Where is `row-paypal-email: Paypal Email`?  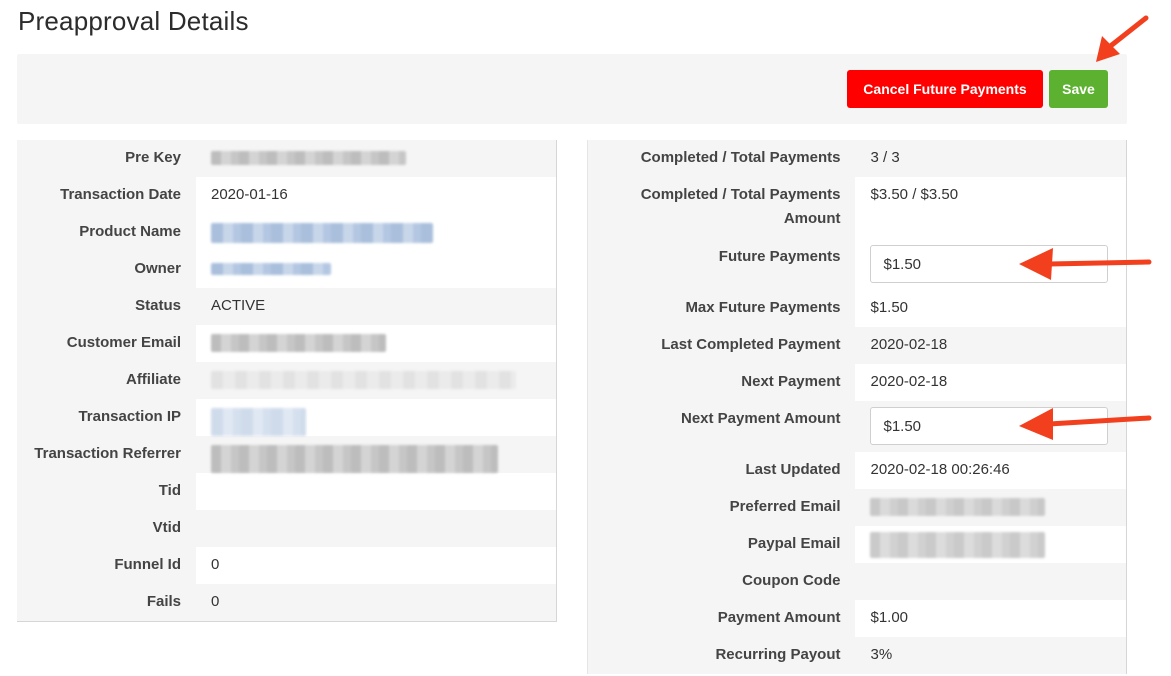
row-paypal-email: Paypal Email is located at coordinates (857, 544).